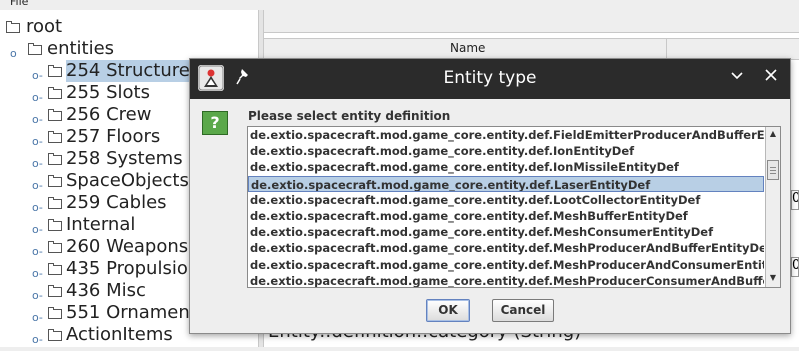 The width and height of the screenshot is (799, 351). What do you see at coordinates (106, 290) in the screenshot?
I see `tree-node-label: 436 Misc` at bounding box center [106, 290].